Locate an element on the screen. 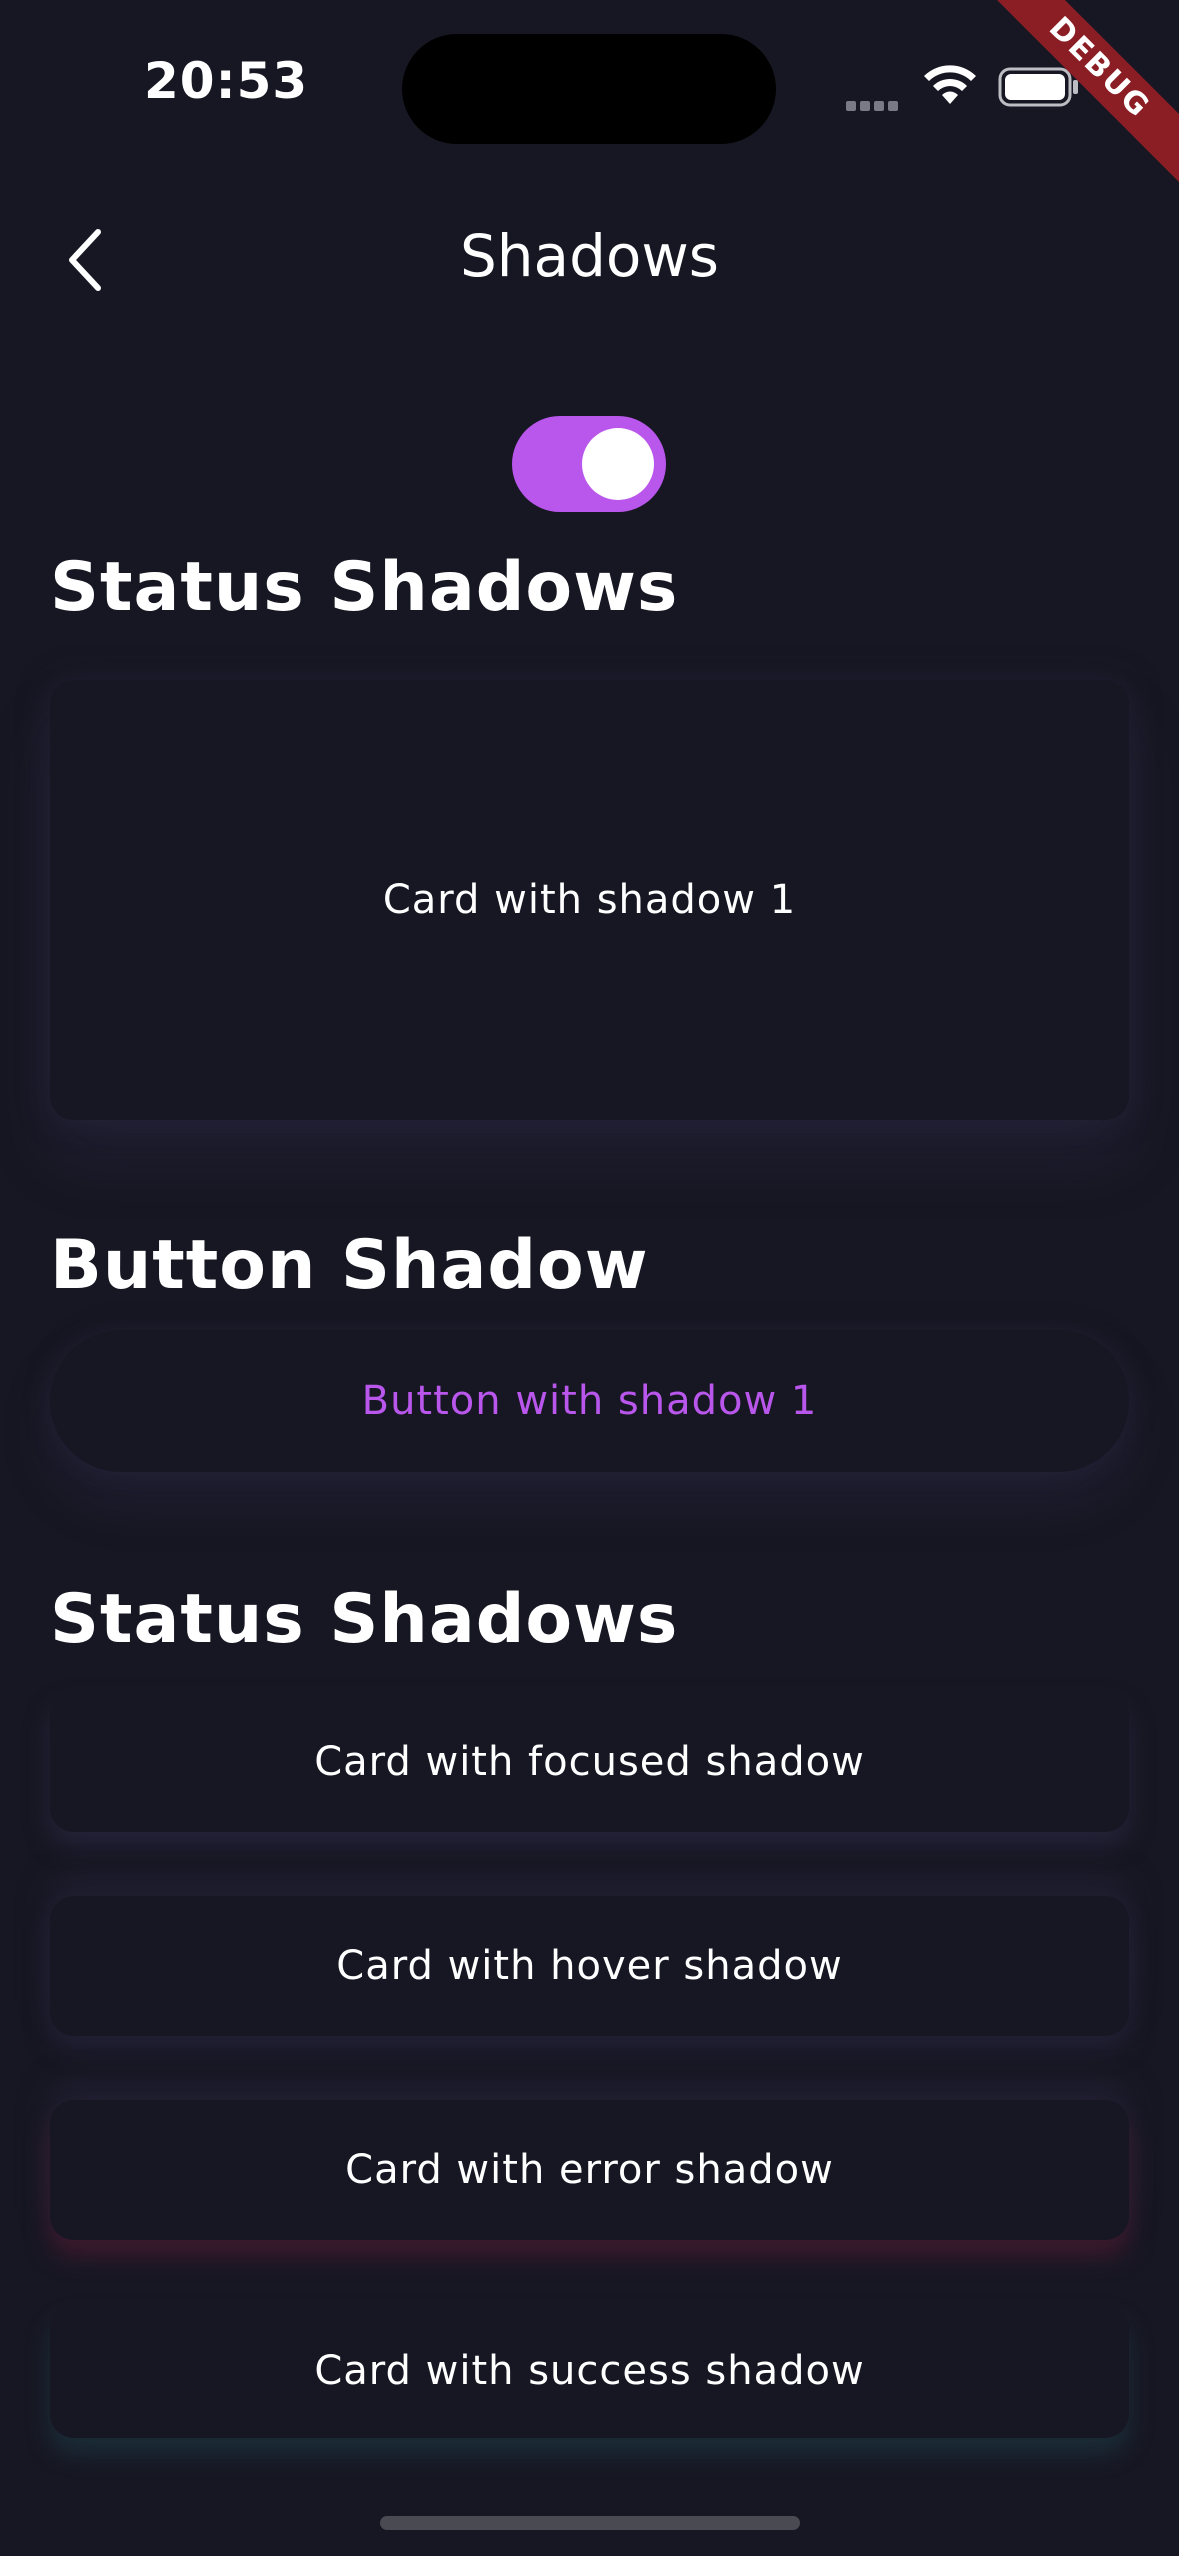  card-label: Card with success shadow is located at coordinates (589, 2371).